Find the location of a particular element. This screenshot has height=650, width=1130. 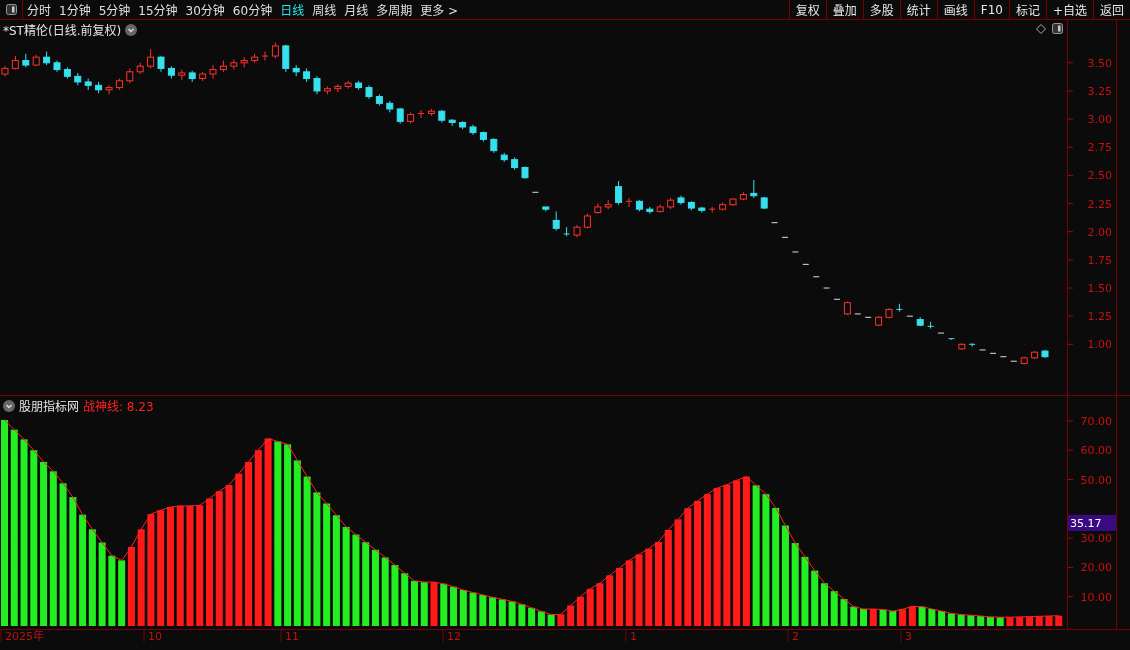

price-axis-label: 2.50 is located at coordinates (1099, 176).